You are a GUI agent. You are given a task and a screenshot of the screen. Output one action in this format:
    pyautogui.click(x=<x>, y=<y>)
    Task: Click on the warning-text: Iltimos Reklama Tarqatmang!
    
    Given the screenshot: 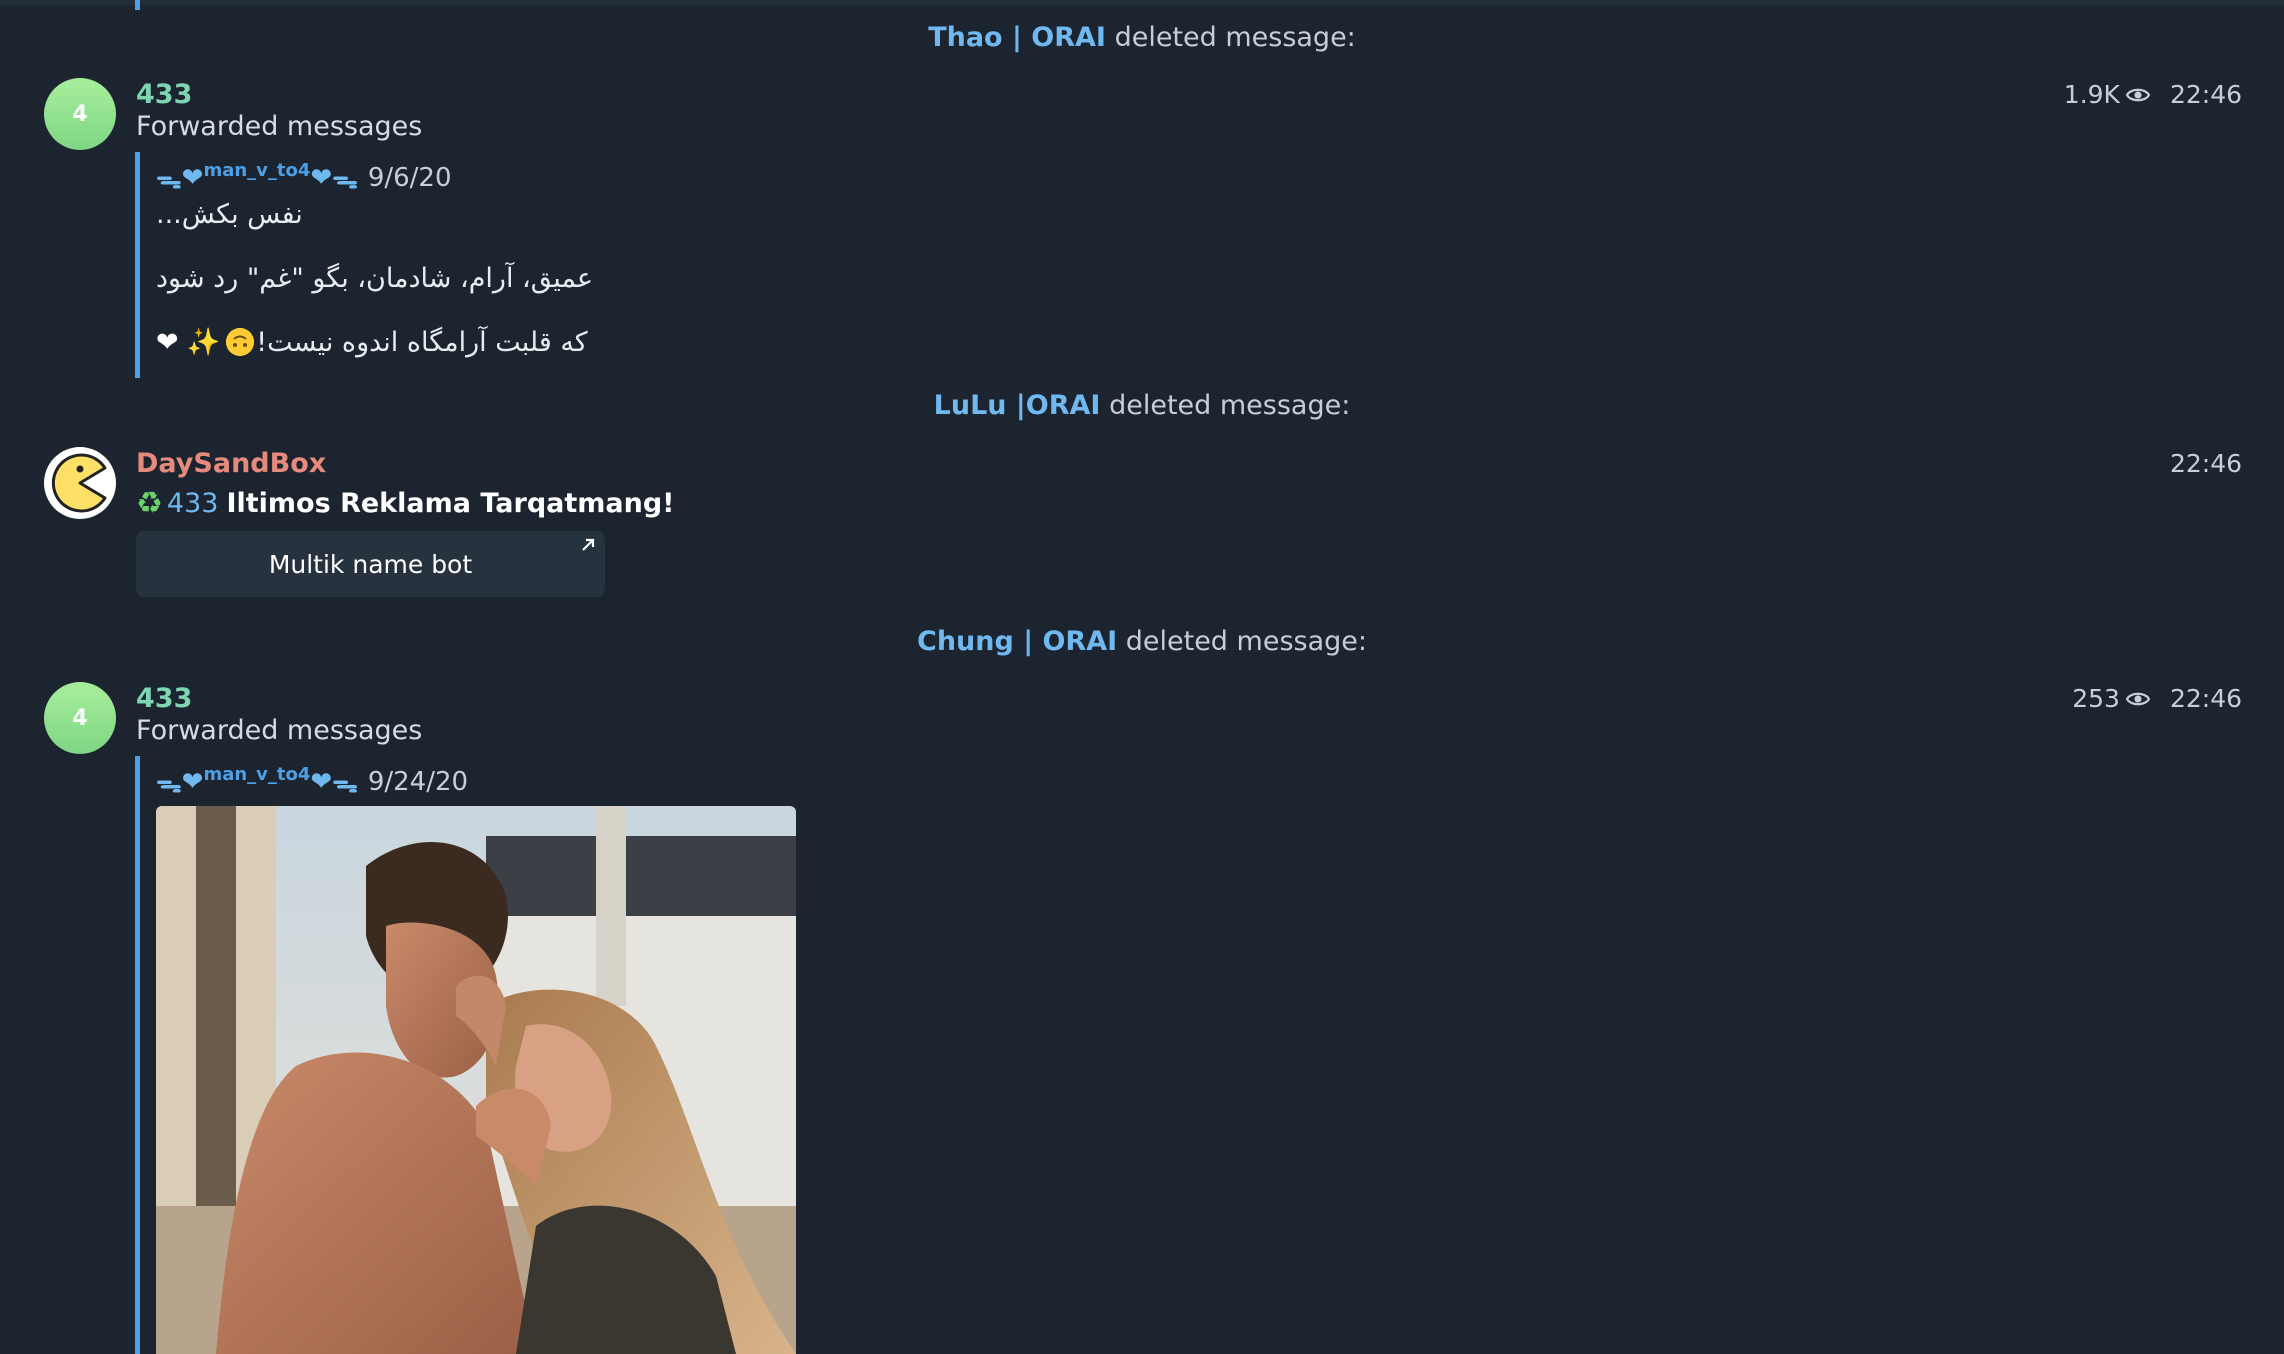 What is the action you would take?
    pyautogui.click(x=450, y=503)
    